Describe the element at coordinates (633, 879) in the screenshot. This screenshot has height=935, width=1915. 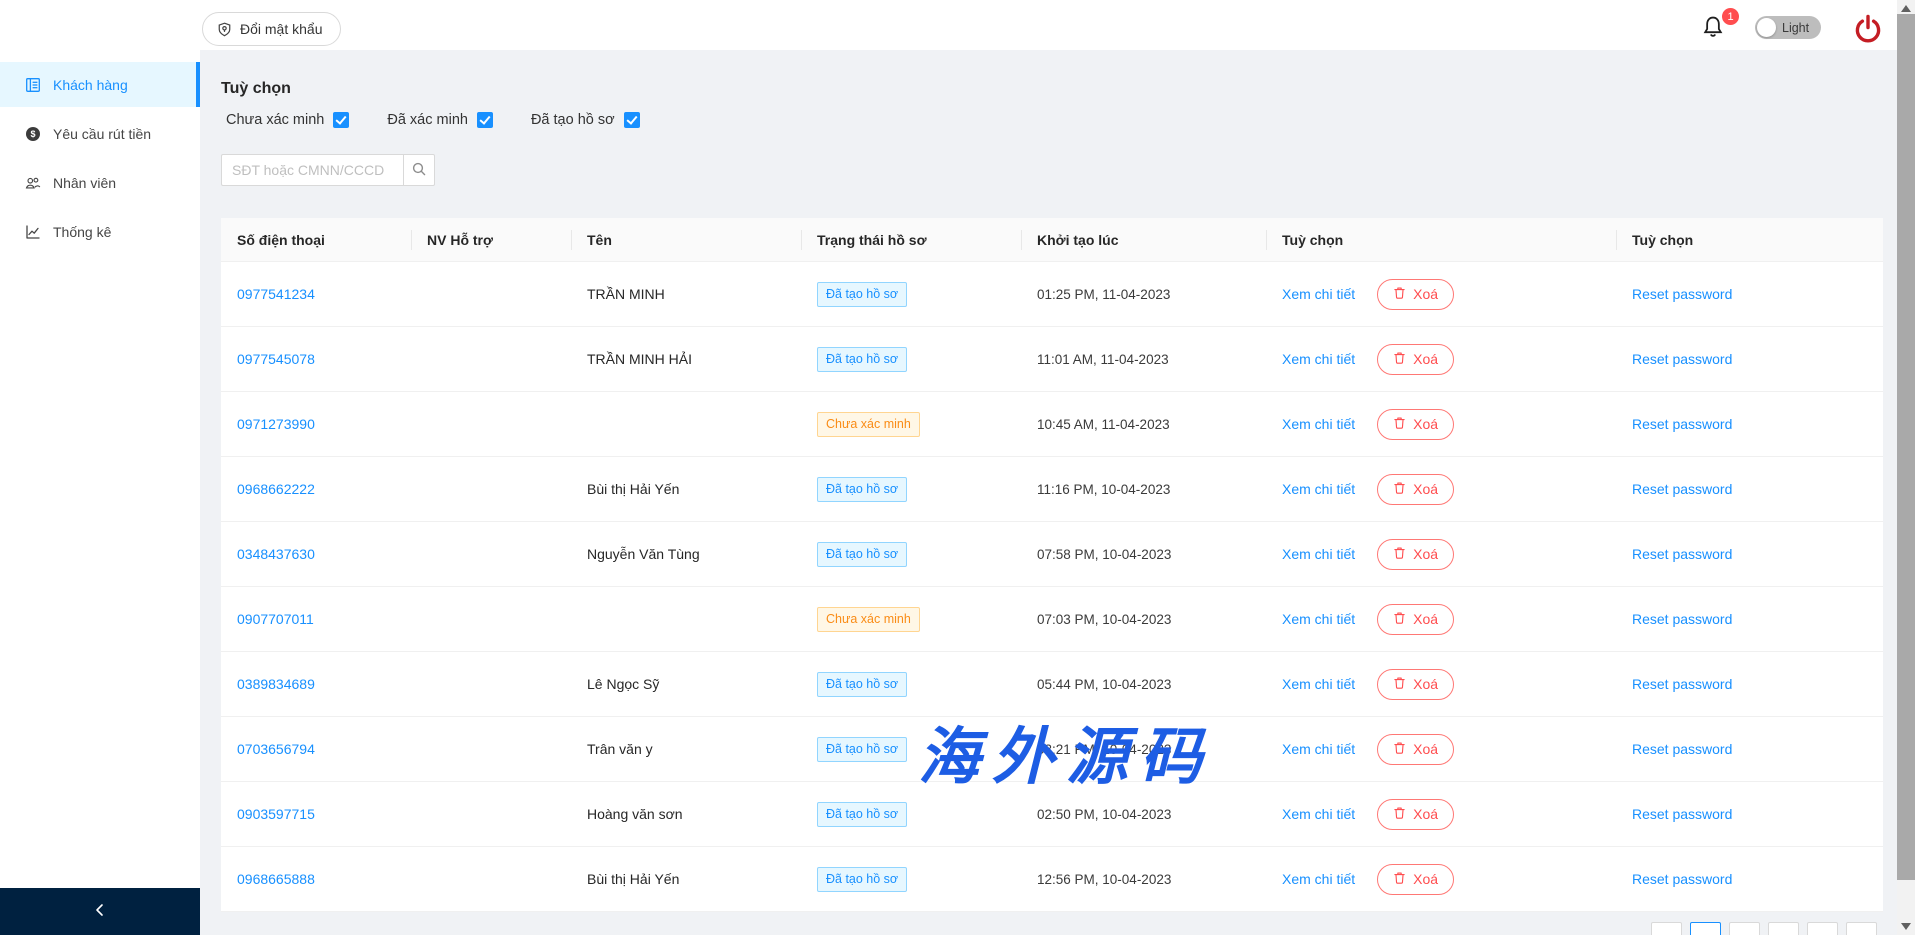
I see `name-cell: Bùi thị Hải Yến` at that location.